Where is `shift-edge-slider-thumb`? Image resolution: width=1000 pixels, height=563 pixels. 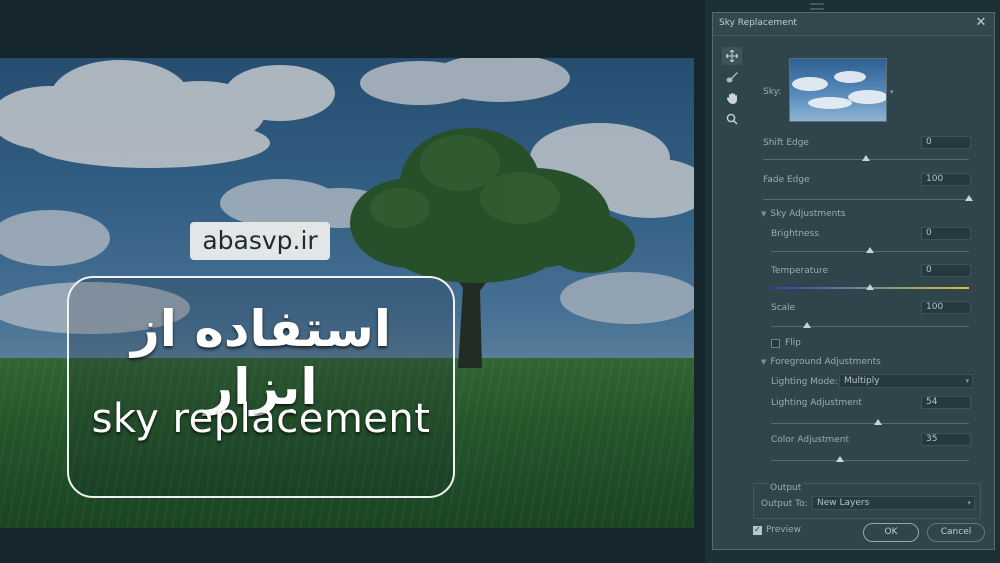 shift-edge-slider-thumb is located at coordinates (866, 158).